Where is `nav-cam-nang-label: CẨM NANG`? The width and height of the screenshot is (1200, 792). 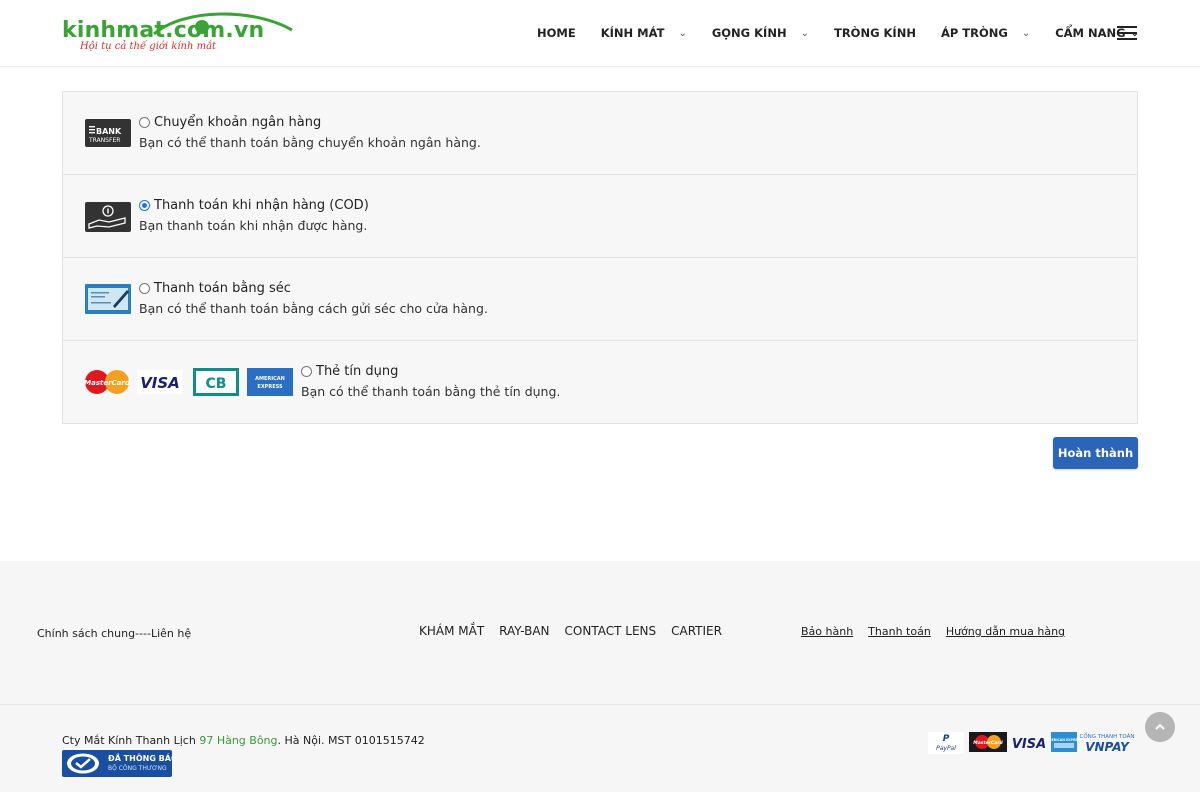
nav-cam-nang-label: CẨM NANG is located at coordinates (1090, 33).